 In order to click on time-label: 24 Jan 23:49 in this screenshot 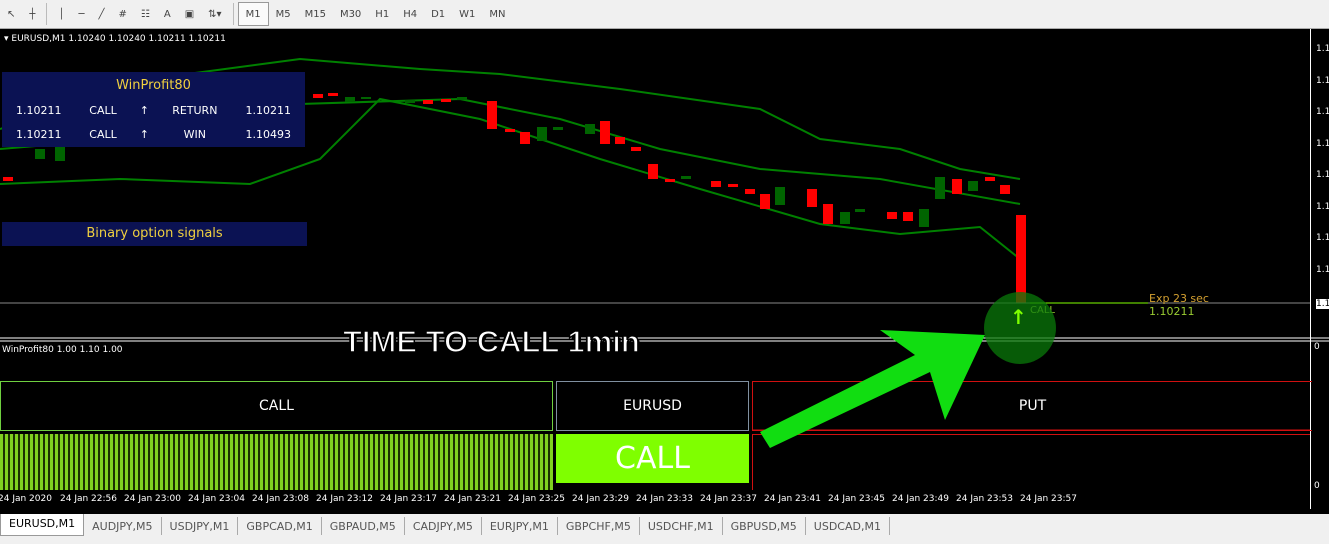, I will do `click(920, 499)`.